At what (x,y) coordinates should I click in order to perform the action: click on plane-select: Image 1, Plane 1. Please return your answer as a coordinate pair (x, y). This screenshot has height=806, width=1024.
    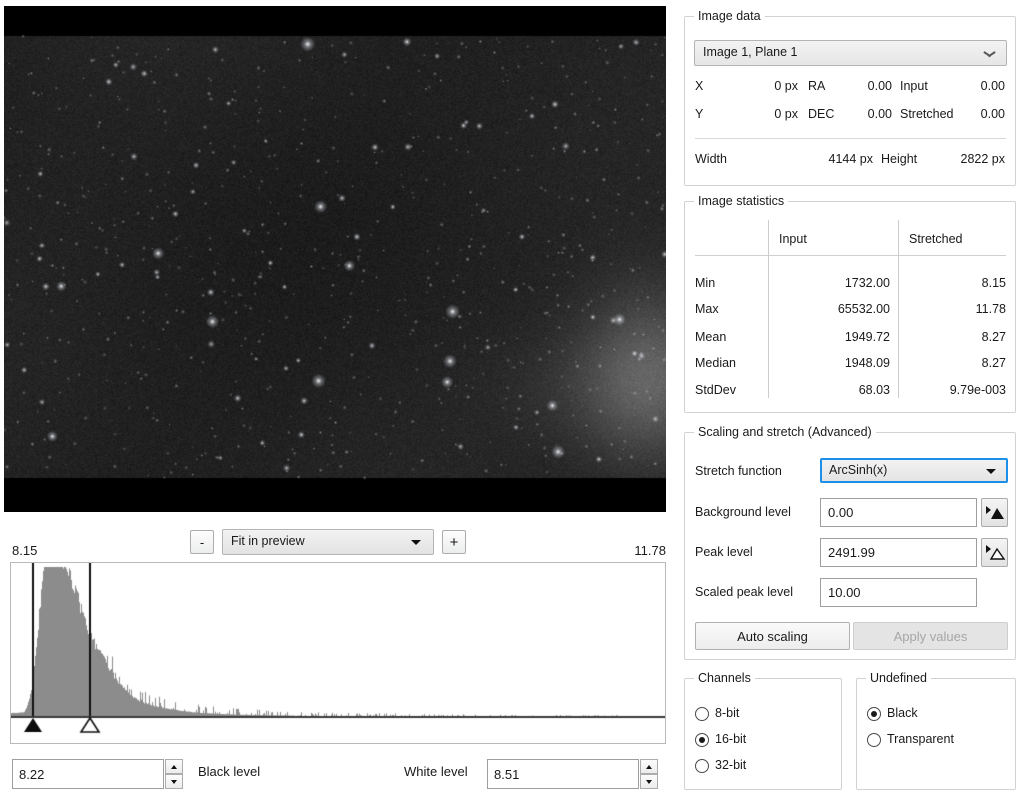
    Looking at the image, I should click on (850, 53).